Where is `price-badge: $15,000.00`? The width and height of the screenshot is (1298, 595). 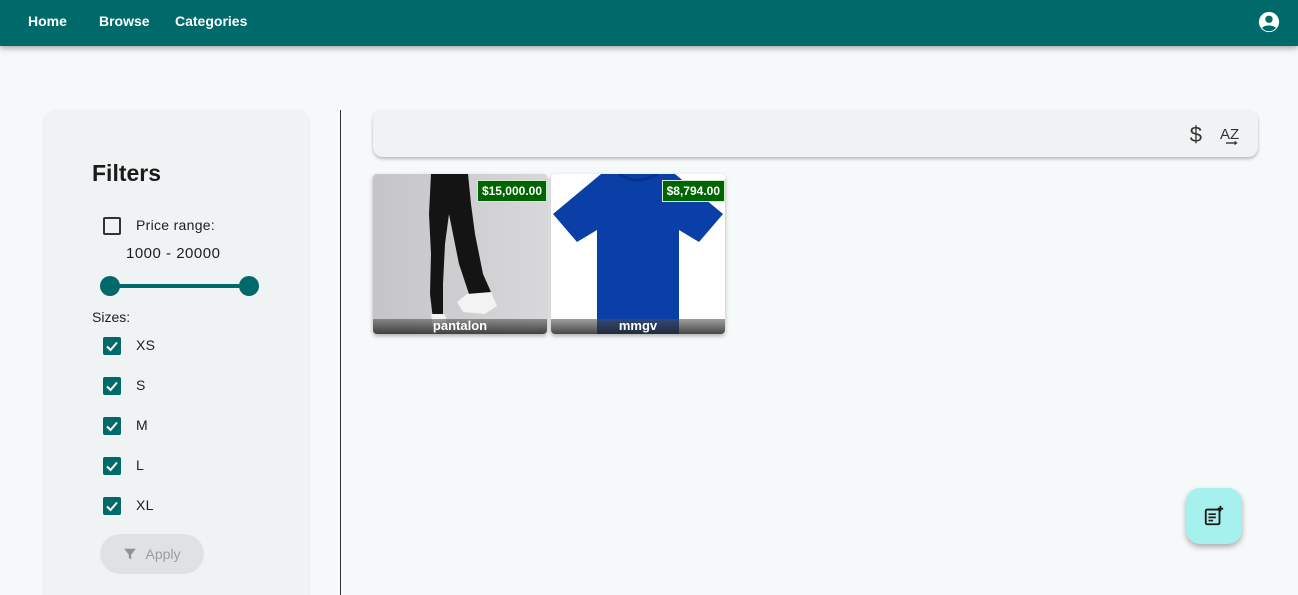
price-badge: $15,000.00 is located at coordinates (511, 191).